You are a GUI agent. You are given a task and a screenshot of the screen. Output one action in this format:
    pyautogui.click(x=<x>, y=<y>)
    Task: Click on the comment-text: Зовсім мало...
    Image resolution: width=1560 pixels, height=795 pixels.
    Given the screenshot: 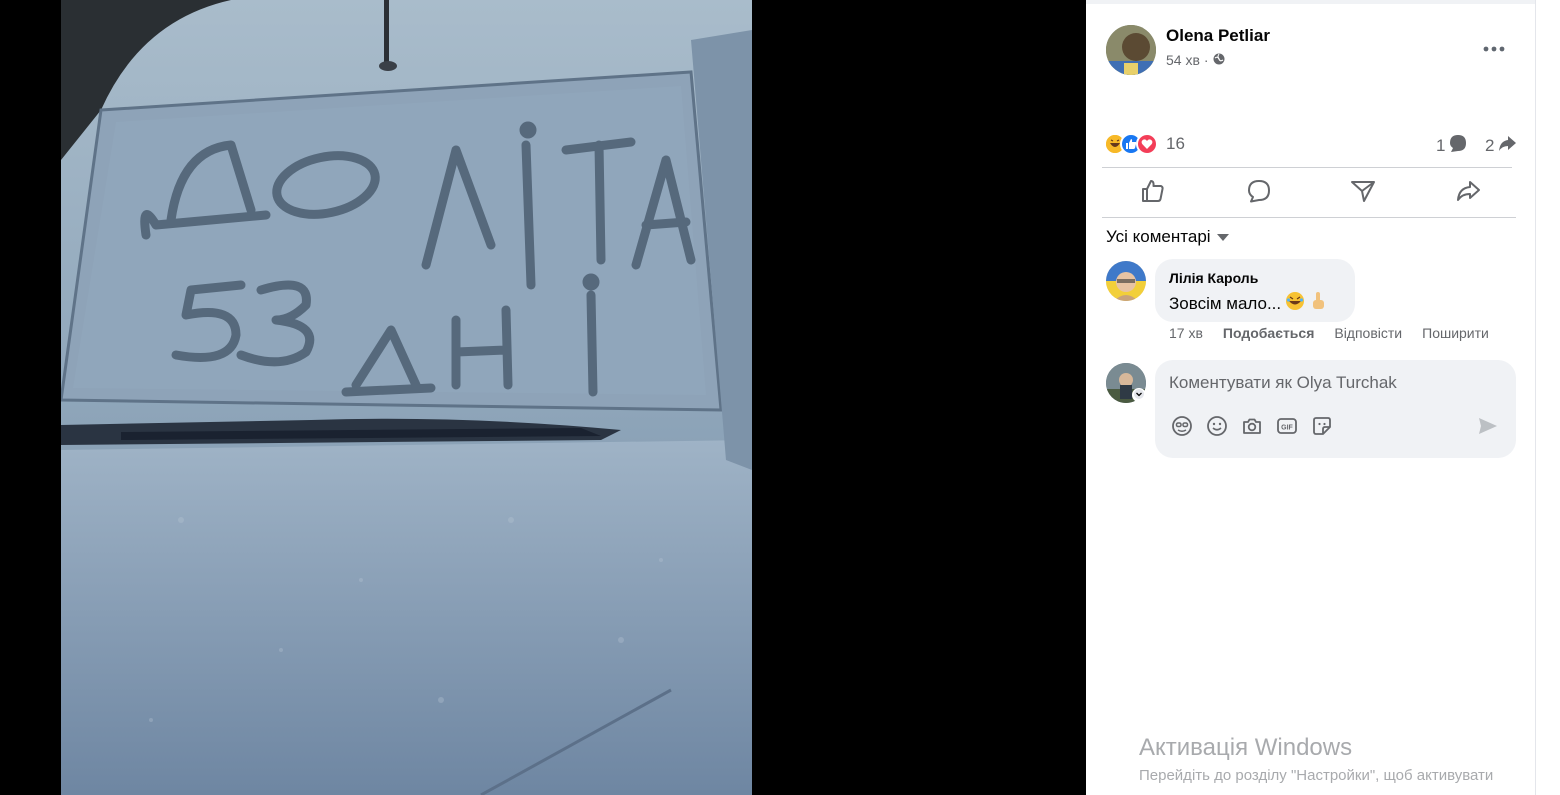 What is the action you would take?
    pyautogui.click(x=1248, y=303)
    